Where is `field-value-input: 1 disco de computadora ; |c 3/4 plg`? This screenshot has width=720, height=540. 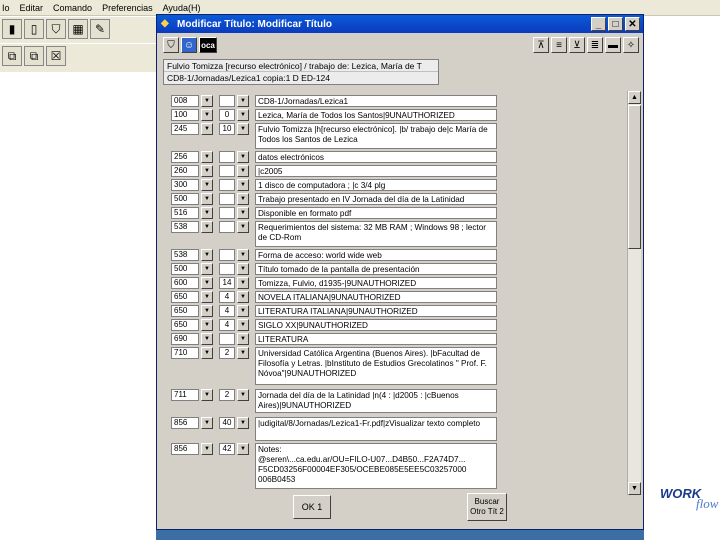
field-value-input: 1 disco de computadora ; |c 3/4 plg is located at coordinates (376, 185).